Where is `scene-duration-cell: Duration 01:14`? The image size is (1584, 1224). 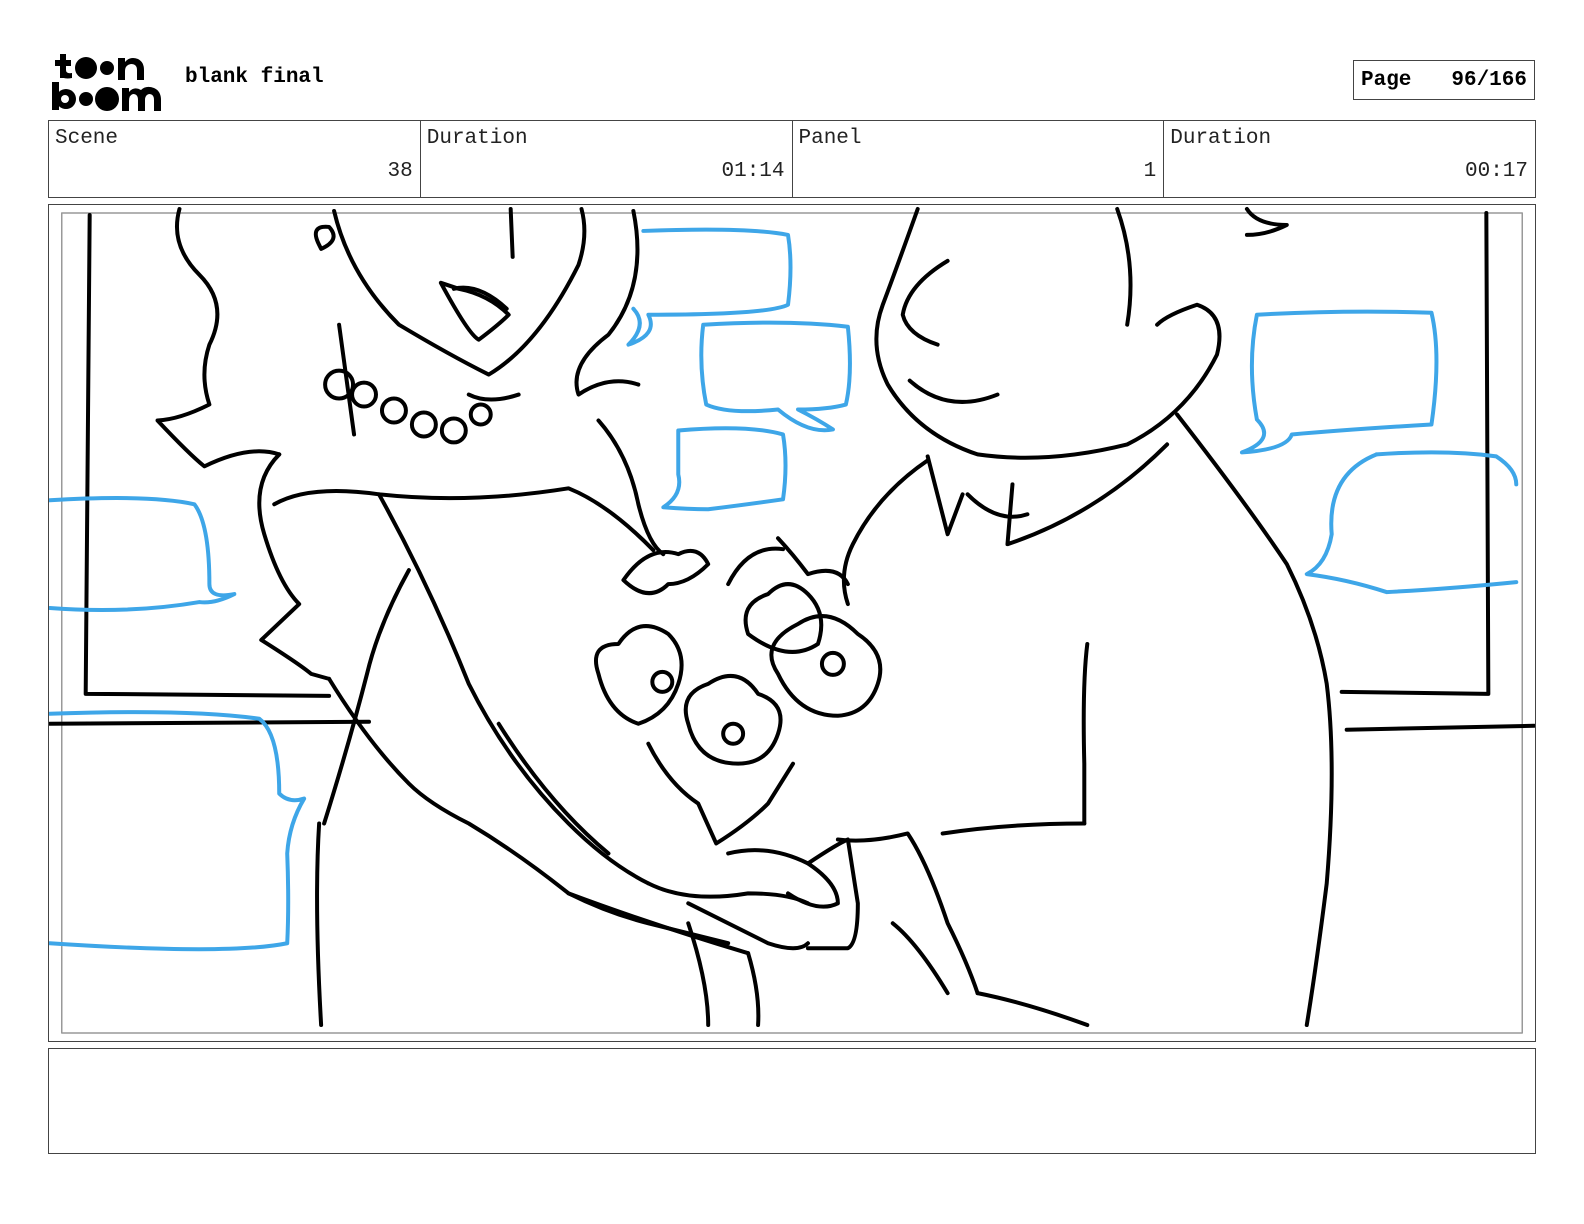
scene-duration-cell: Duration 01:14 is located at coordinates (607, 159).